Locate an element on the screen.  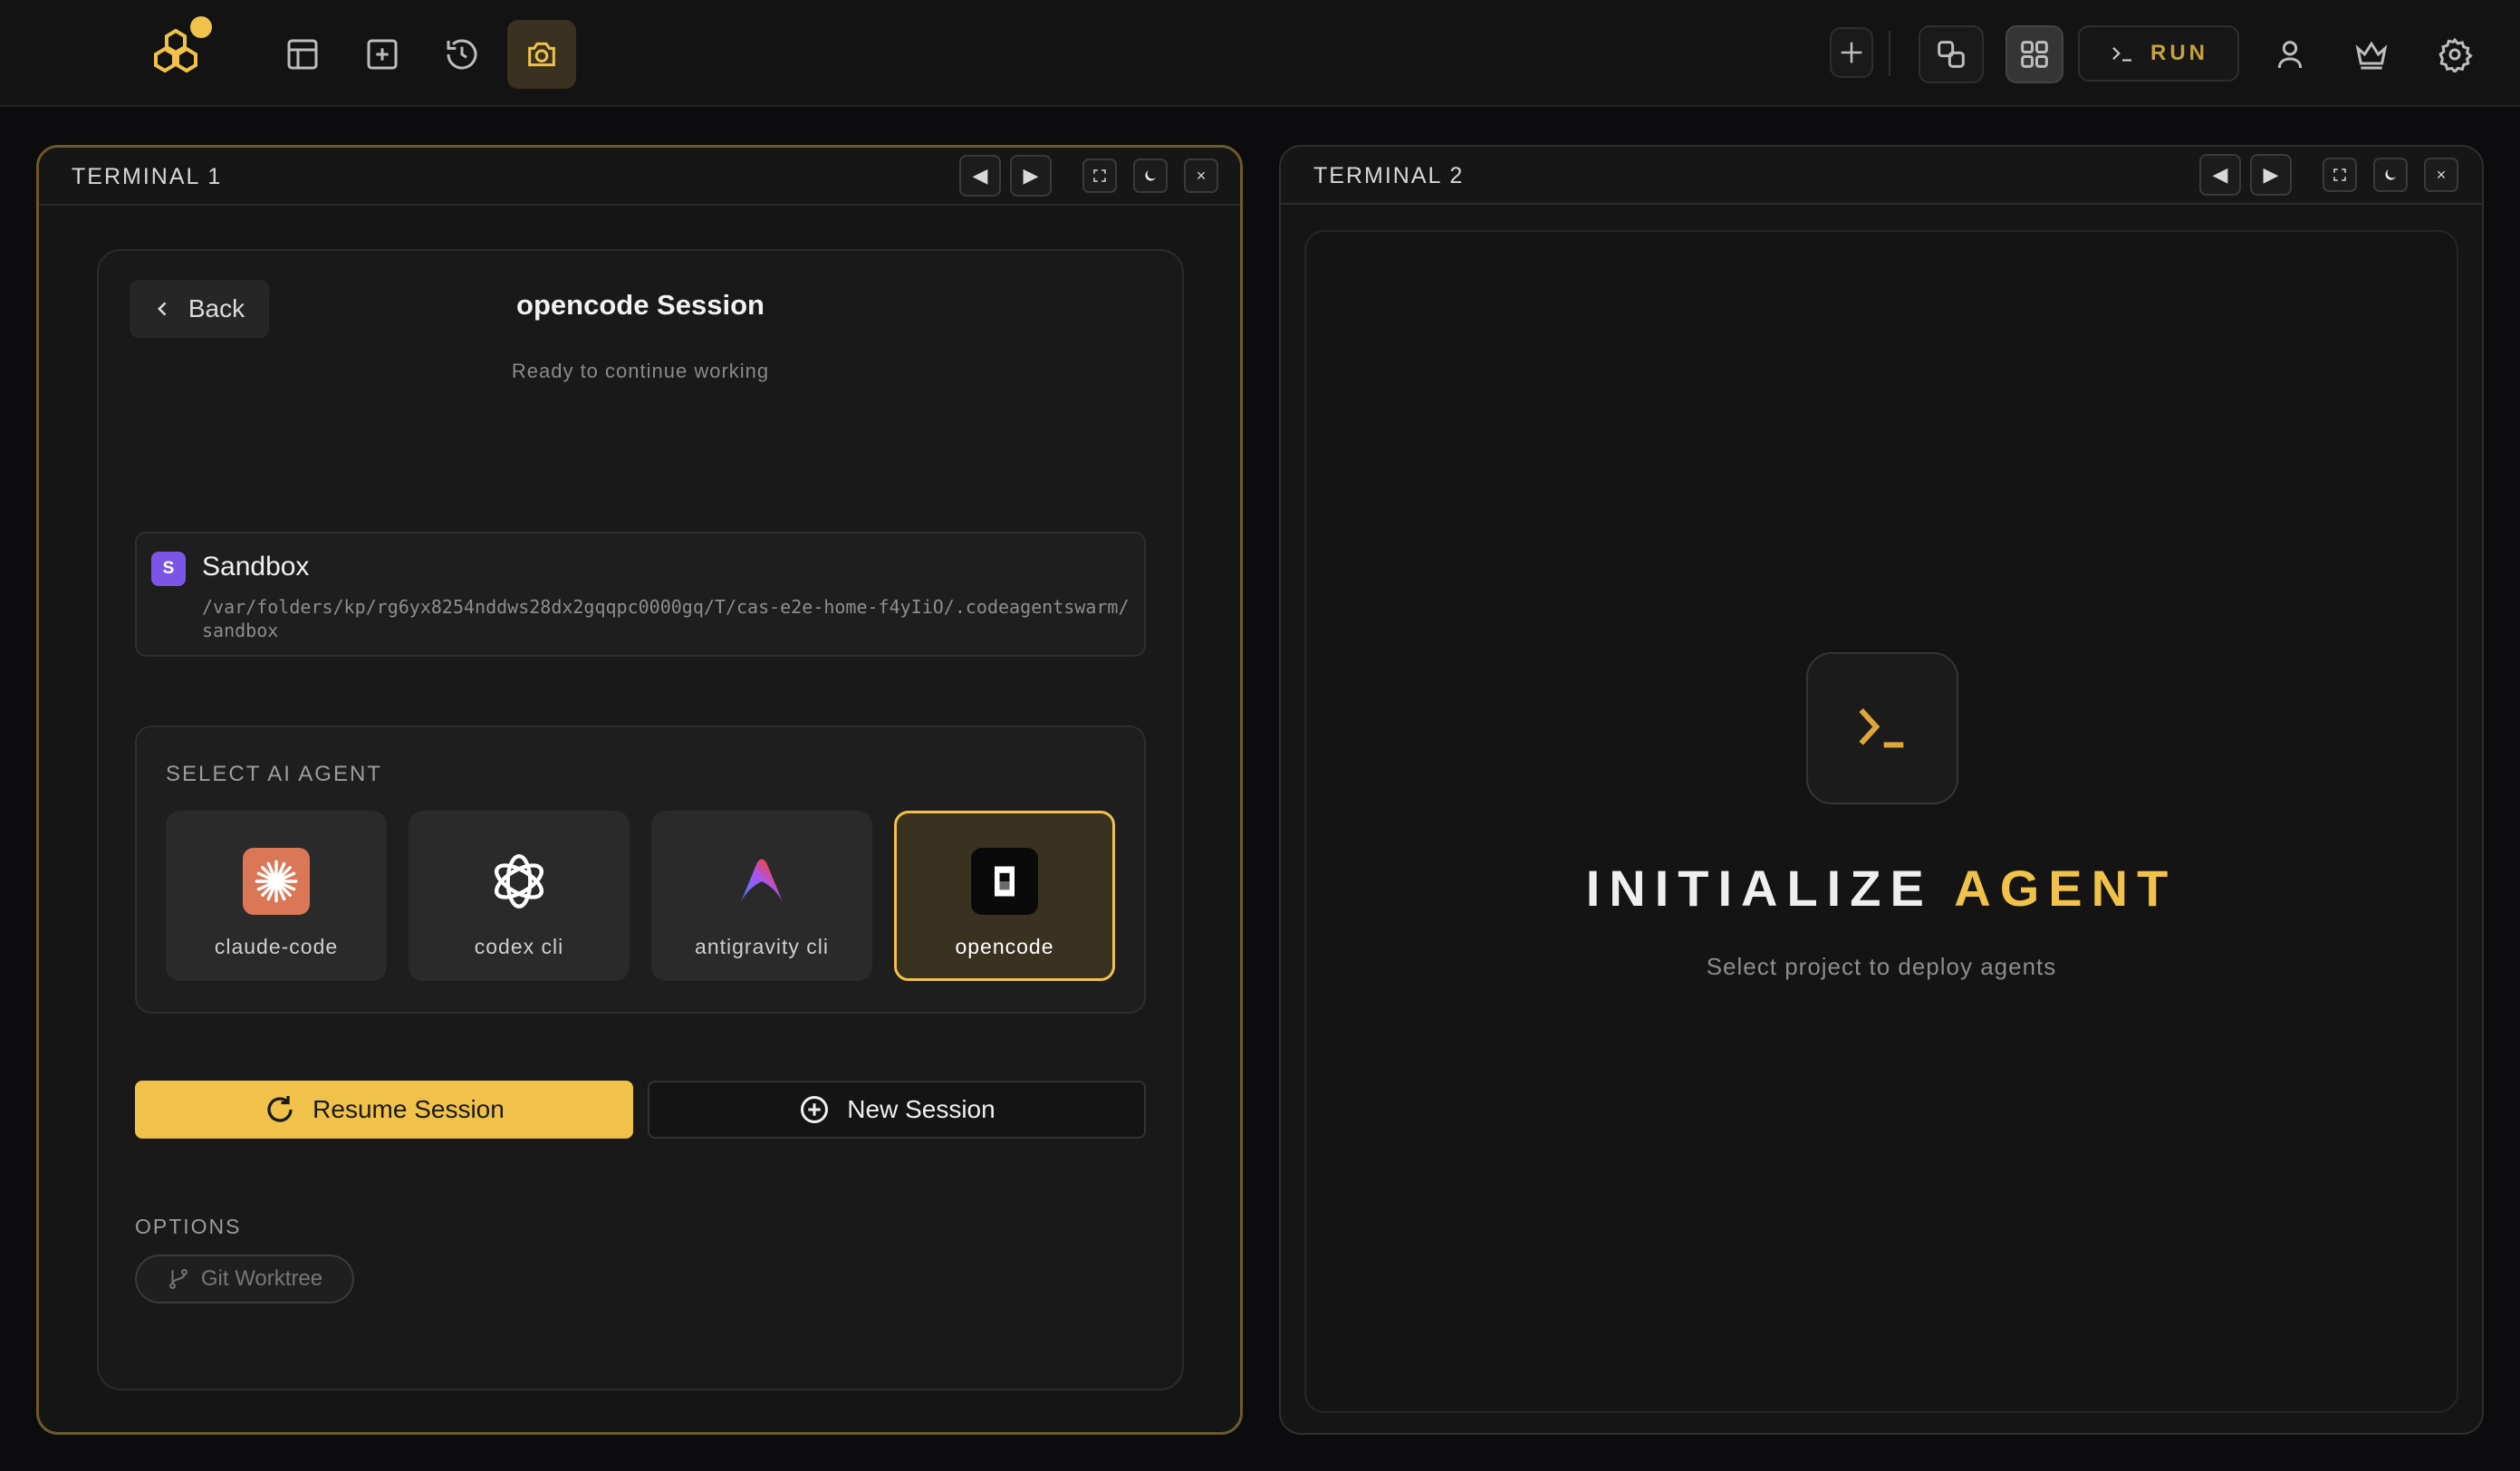
workspace-name: Sandbox is located at coordinates (256, 567).